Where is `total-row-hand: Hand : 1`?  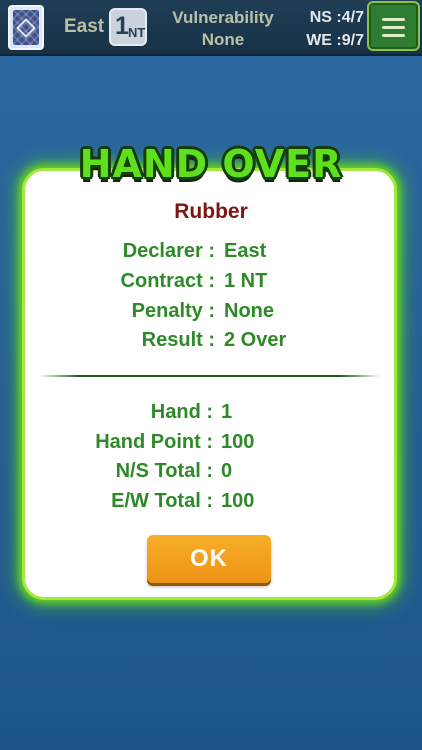
total-row-hand: Hand : 1 is located at coordinates (211, 415).